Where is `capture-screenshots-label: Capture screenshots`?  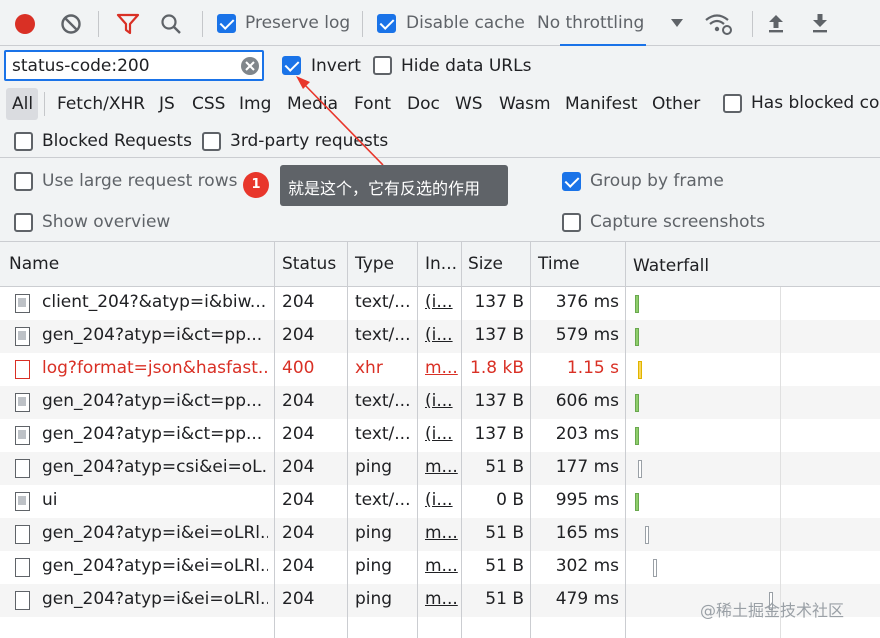 capture-screenshots-label: Capture screenshots is located at coordinates (678, 222).